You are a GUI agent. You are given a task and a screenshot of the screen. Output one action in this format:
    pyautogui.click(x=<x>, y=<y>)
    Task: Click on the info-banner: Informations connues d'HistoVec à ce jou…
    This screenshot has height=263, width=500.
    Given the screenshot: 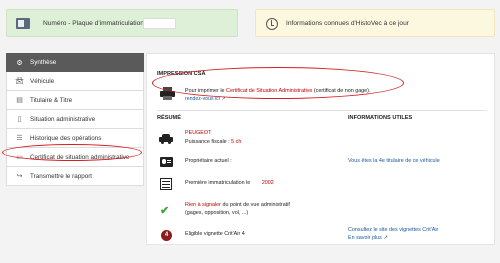 What is the action you would take?
    pyautogui.click(x=375, y=23)
    